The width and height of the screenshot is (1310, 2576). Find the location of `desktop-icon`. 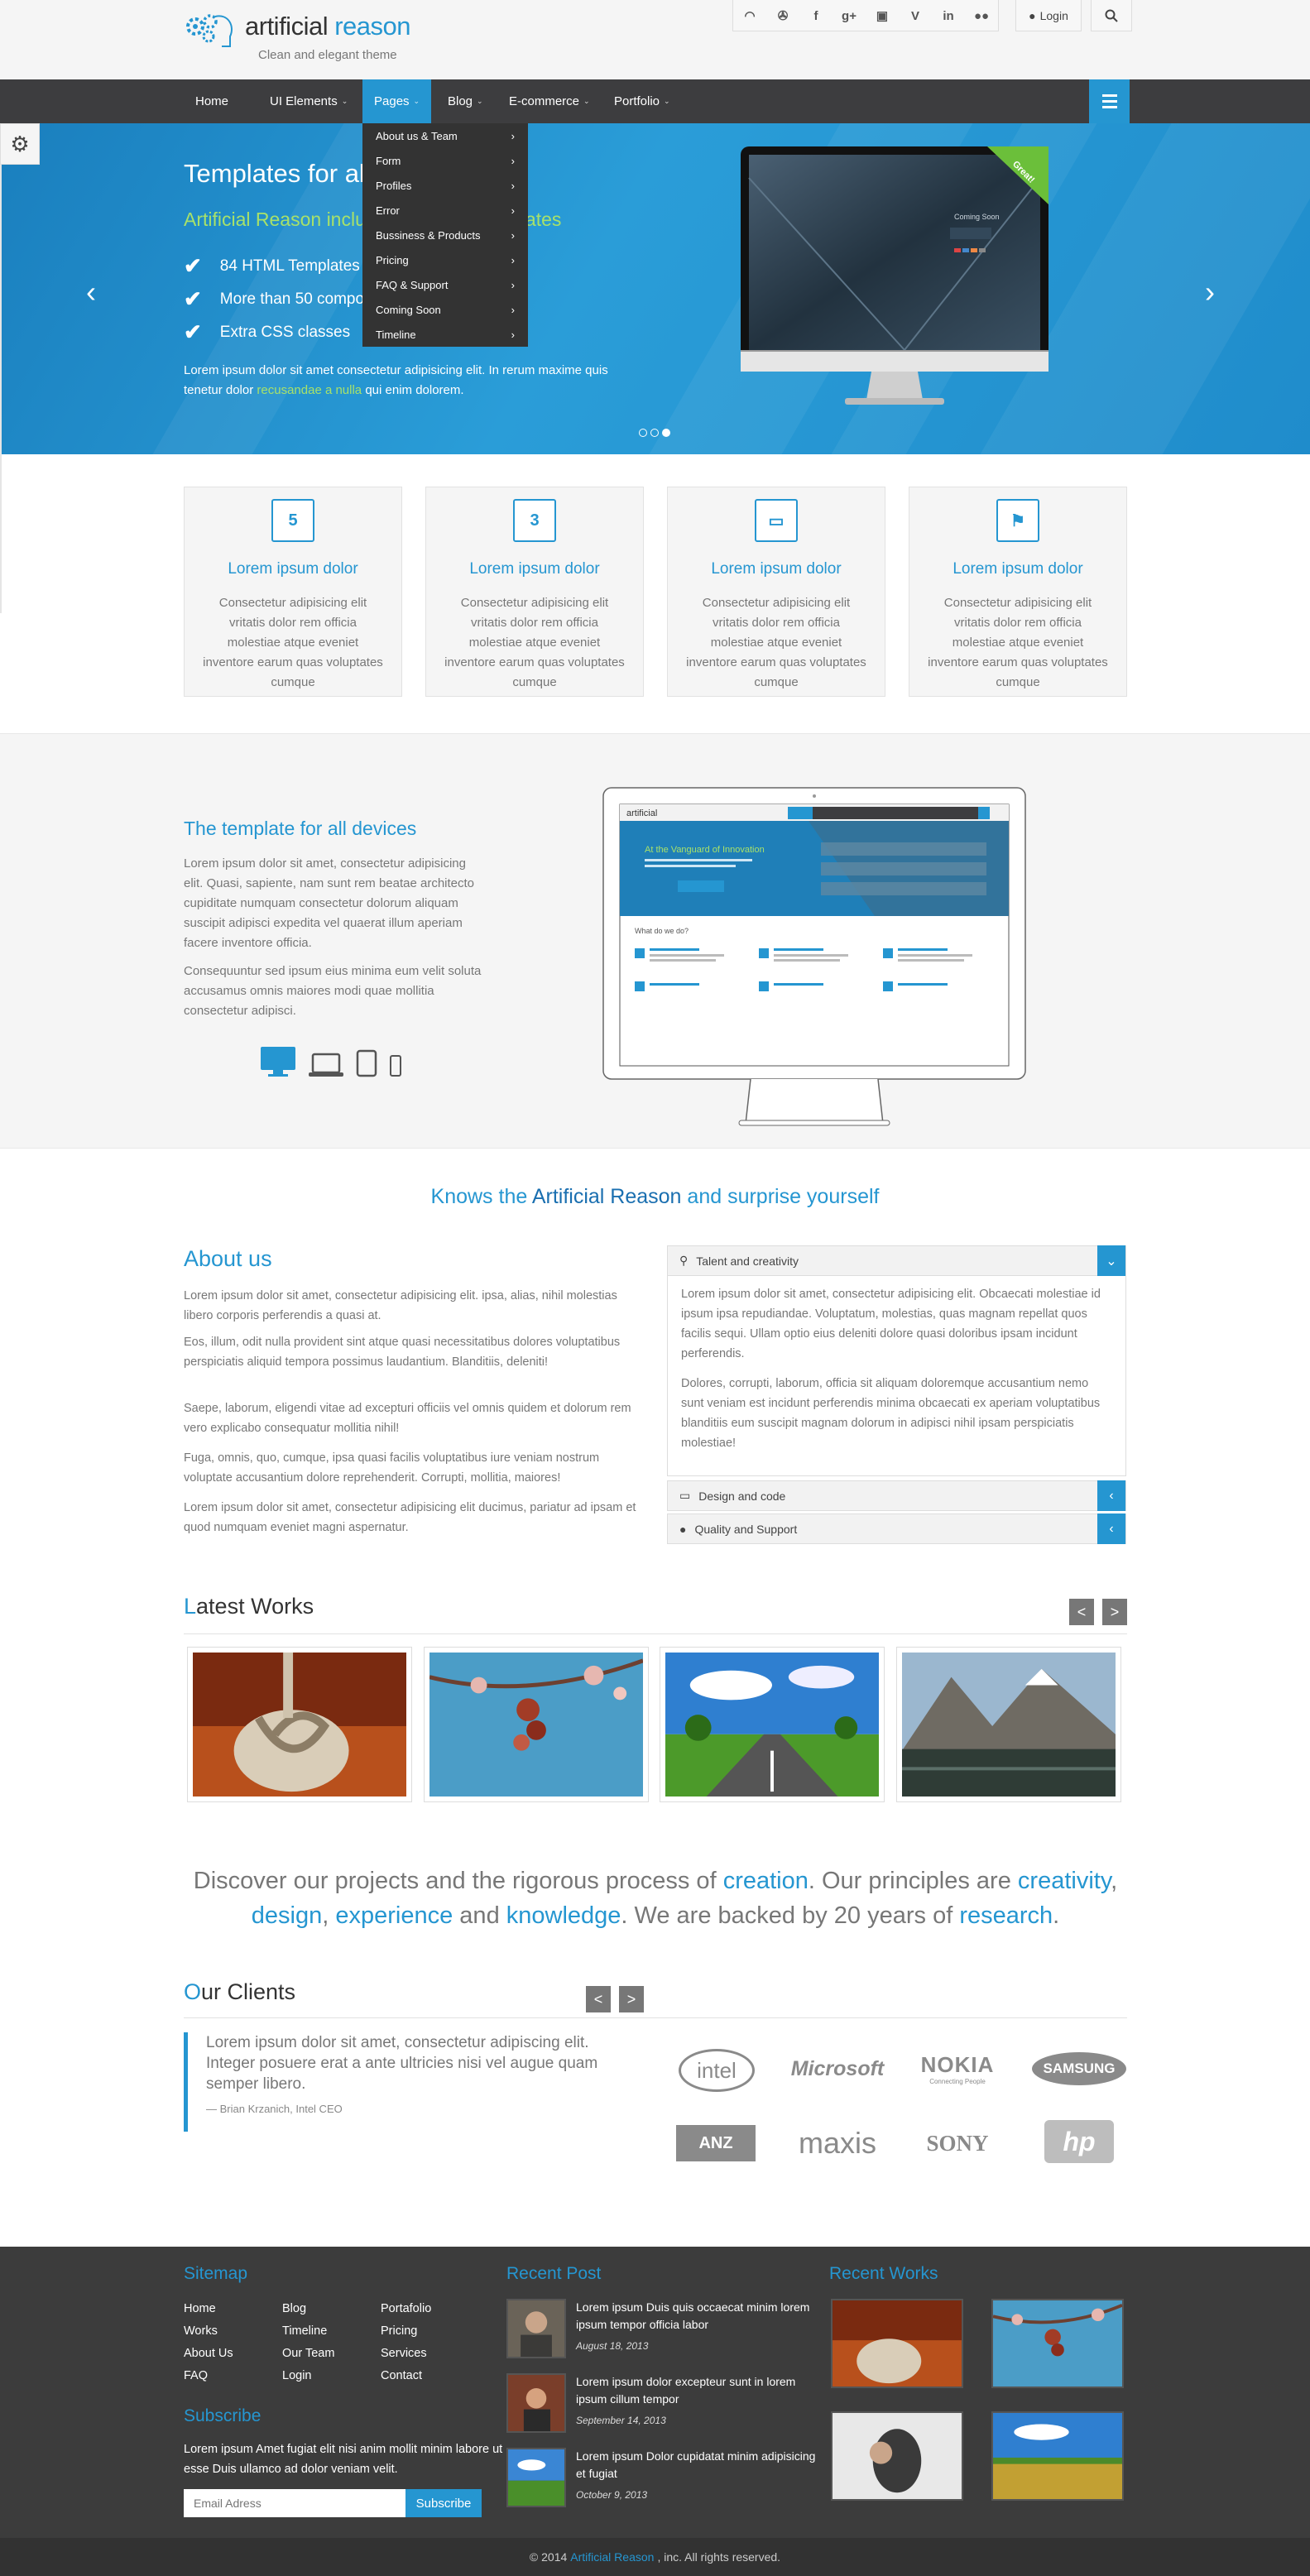

desktop-icon is located at coordinates (278, 1062).